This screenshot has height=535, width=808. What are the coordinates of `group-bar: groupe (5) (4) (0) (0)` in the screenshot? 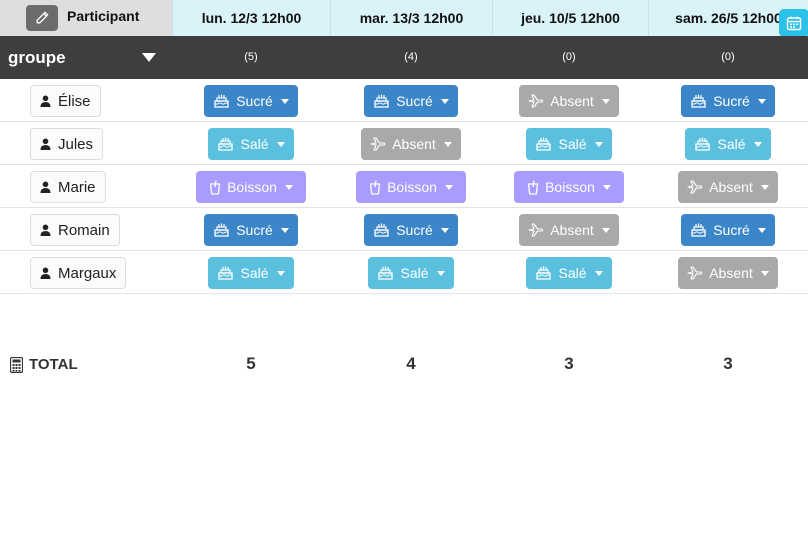 It's located at (404, 57).